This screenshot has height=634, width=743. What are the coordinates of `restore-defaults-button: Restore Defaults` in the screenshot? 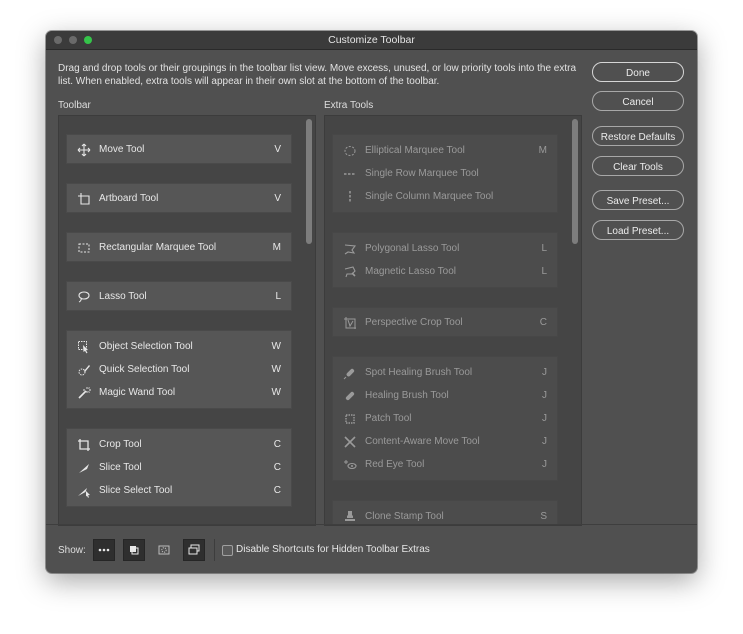 It's located at (638, 136).